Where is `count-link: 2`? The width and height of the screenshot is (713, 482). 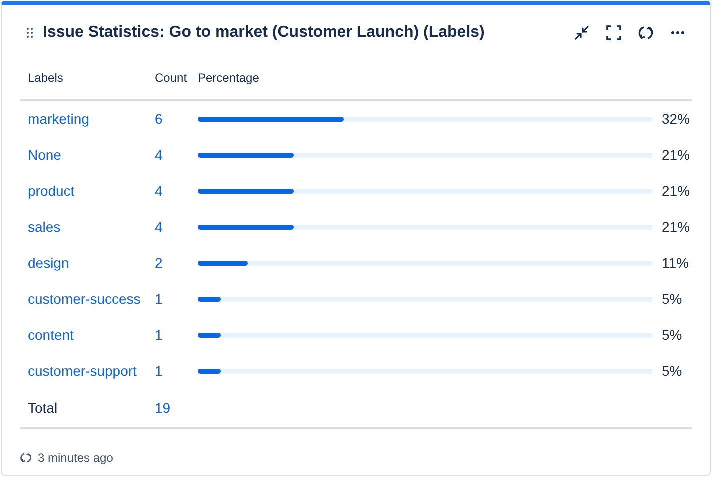
count-link: 2 is located at coordinates (159, 263).